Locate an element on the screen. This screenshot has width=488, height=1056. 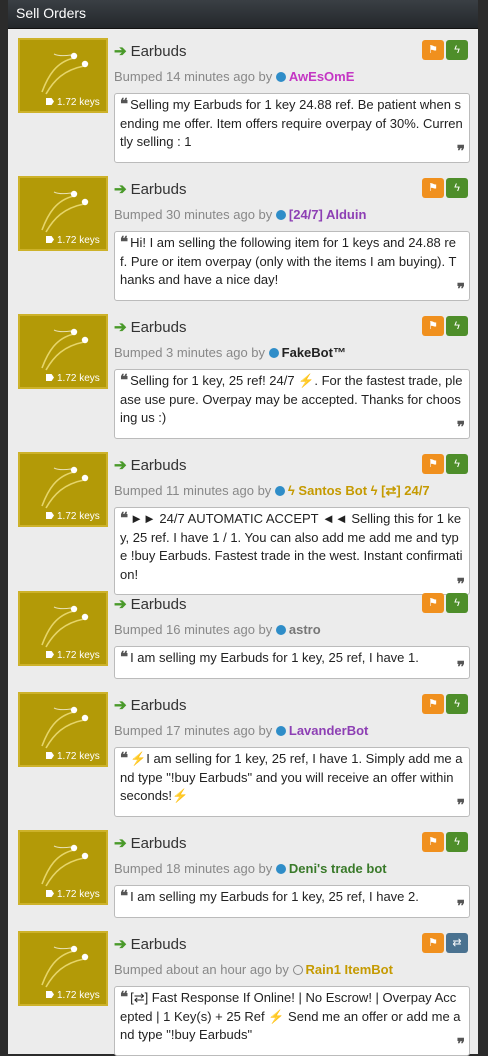
bumped-label: Bumped 11 minutes ago by is located at coordinates (194, 490).